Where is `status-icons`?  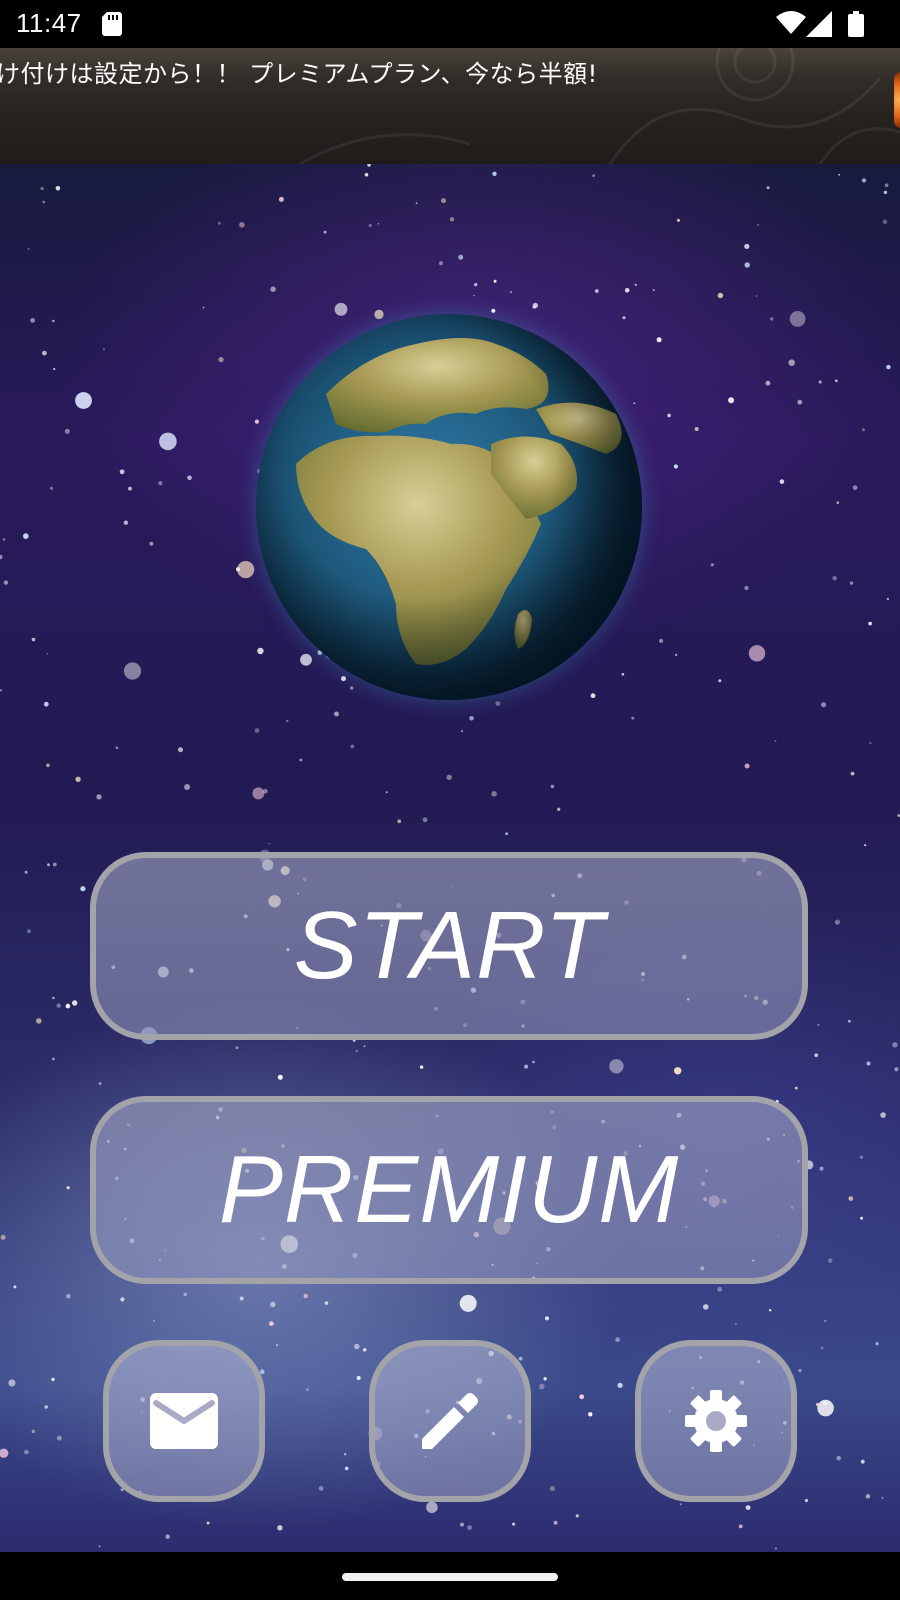
status-icons is located at coordinates (826, 24).